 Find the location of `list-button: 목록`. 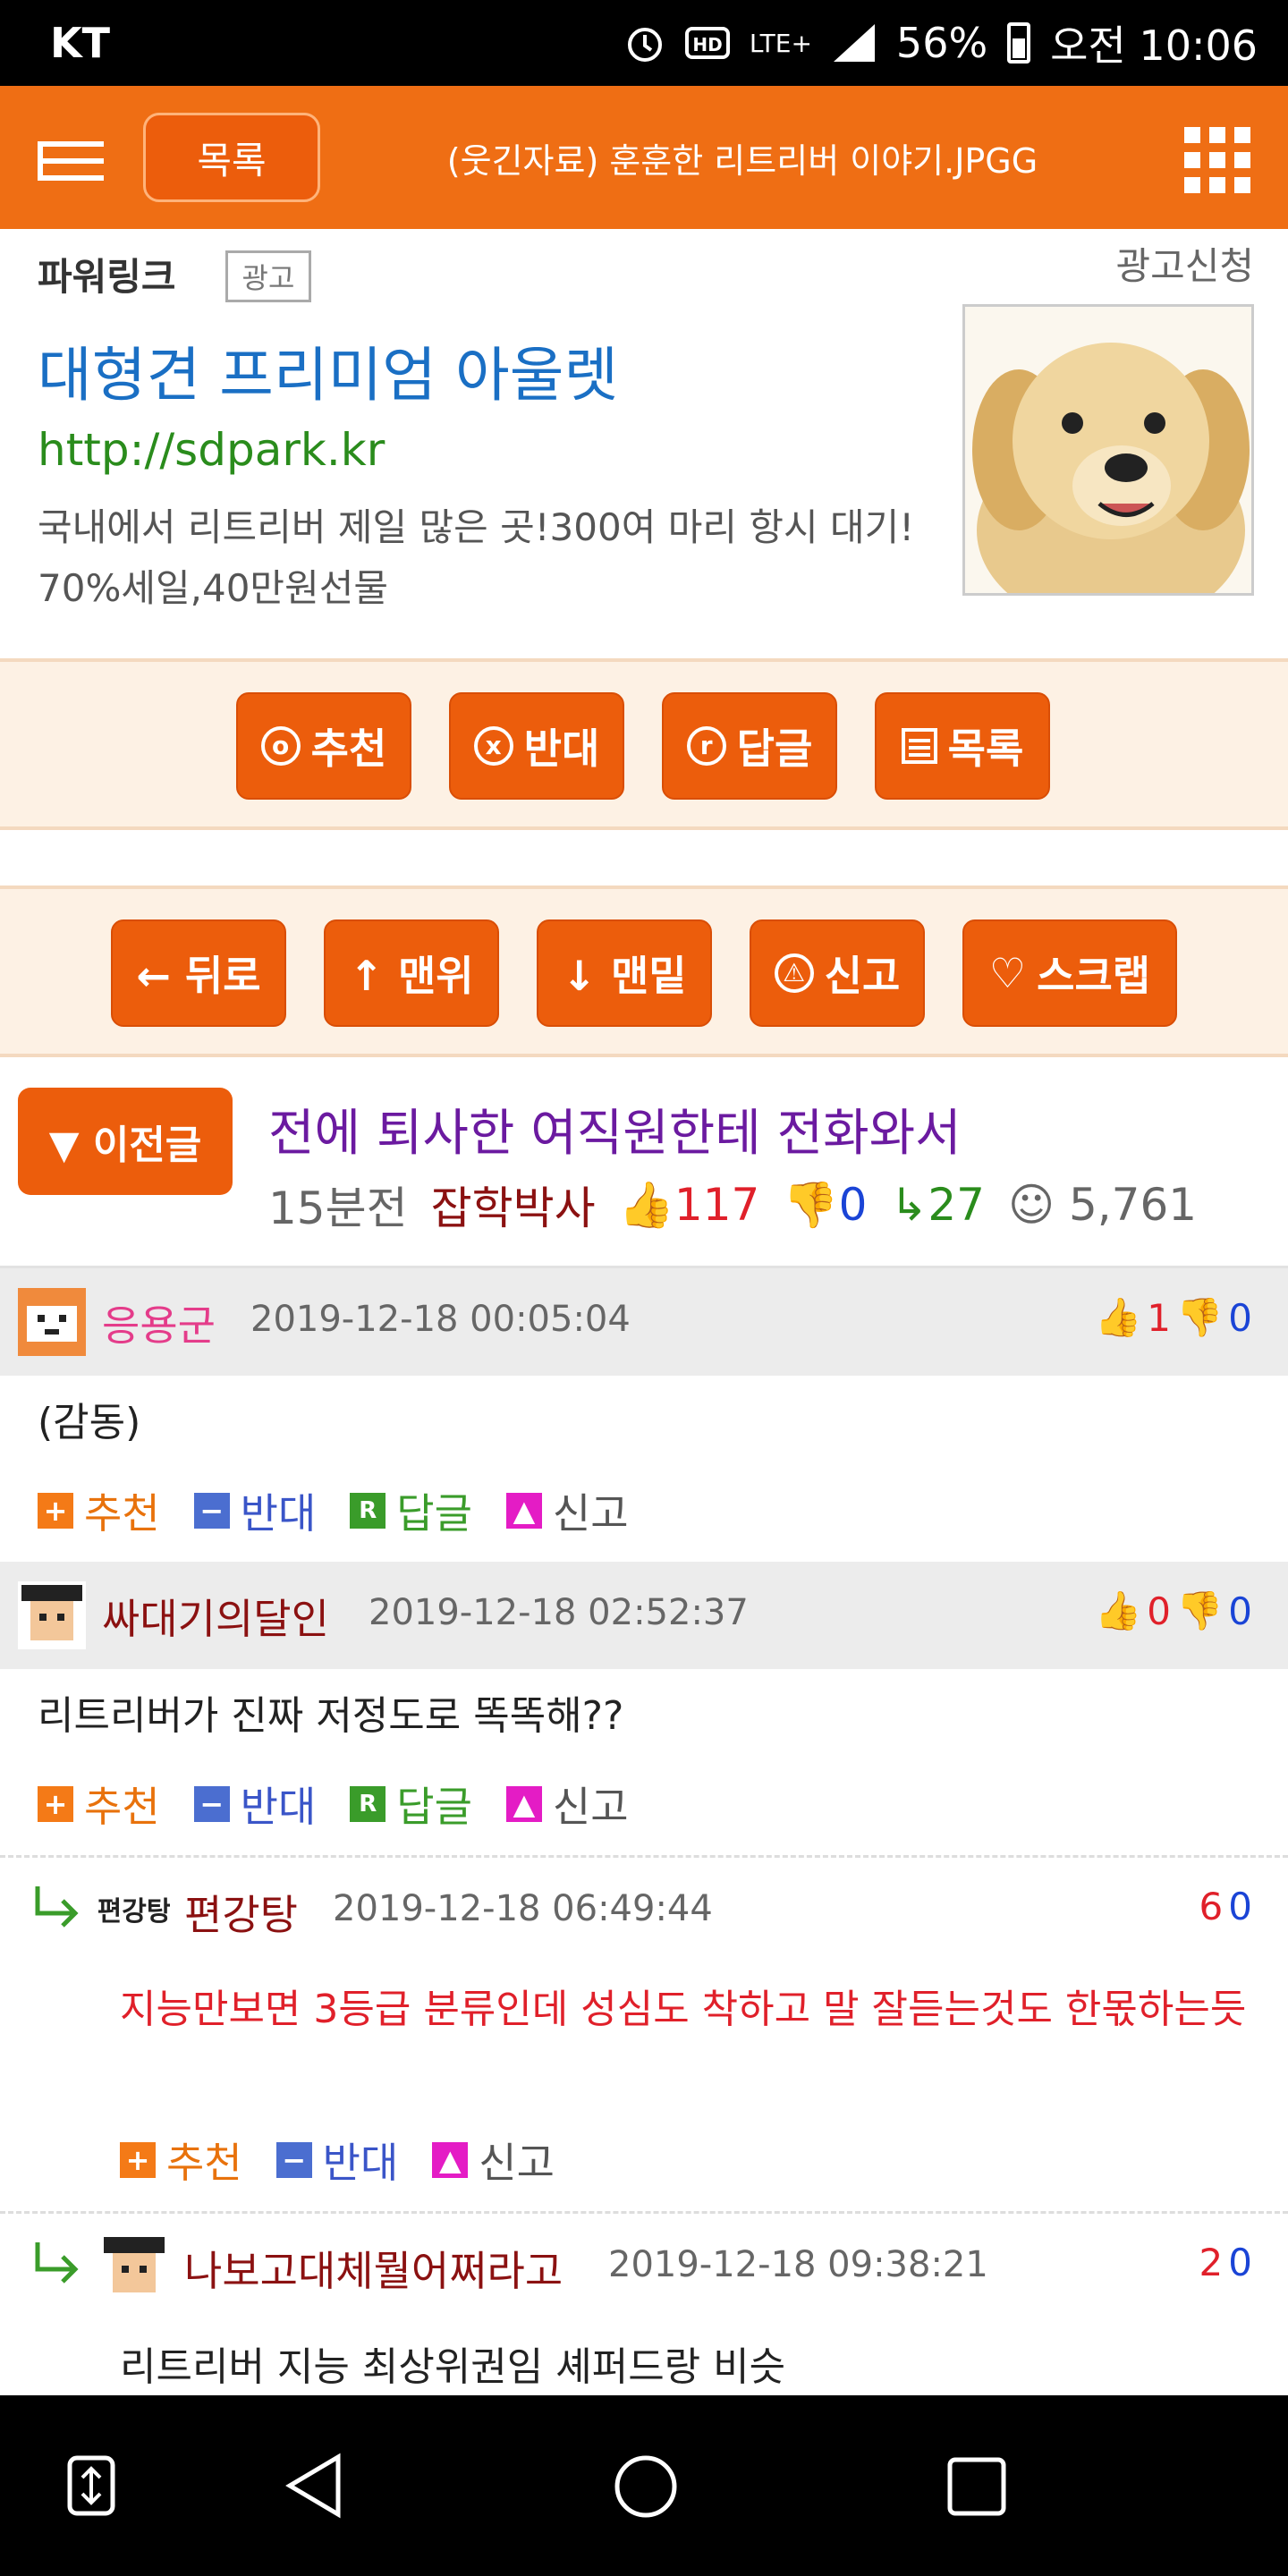

list-button: 목록 is located at coordinates (231, 157).